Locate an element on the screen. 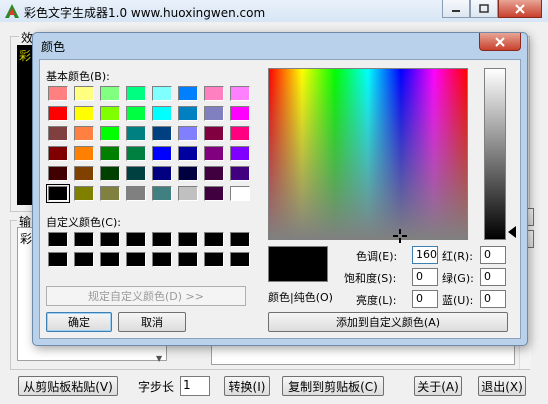 This screenshot has width=548, height=404. add-to-custom-colors-button: 添加到自定义颜色(A) is located at coordinates (388, 322).